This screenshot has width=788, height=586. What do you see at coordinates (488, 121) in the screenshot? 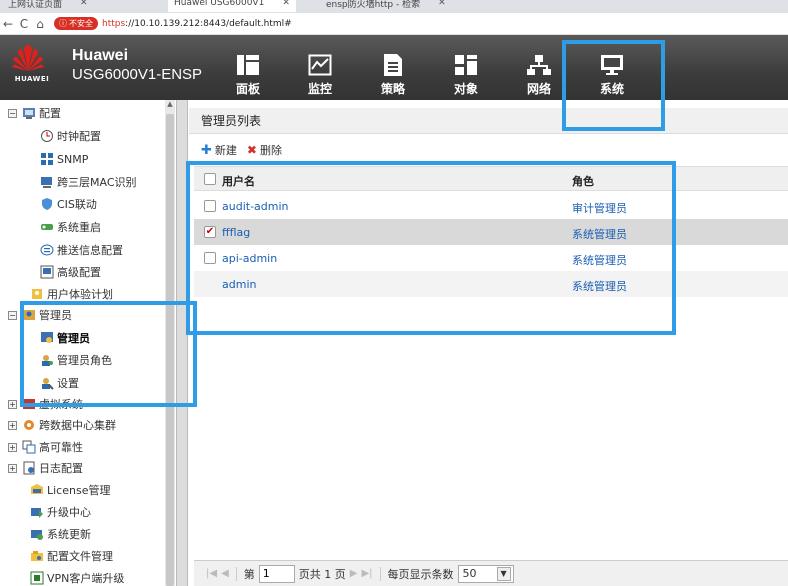
I see `page-title: 管理员列表` at bounding box center [488, 121].